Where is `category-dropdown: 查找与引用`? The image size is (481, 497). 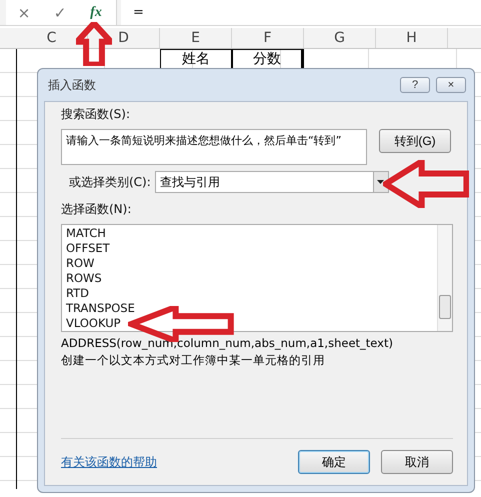 category-dropdown: 查找与引用 is located at coordinates (271, 182).